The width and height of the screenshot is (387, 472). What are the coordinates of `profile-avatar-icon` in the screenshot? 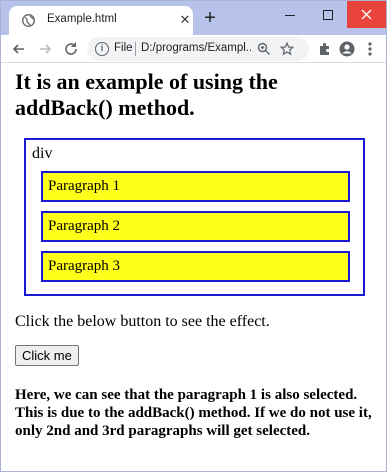 It's located at (347, 49).